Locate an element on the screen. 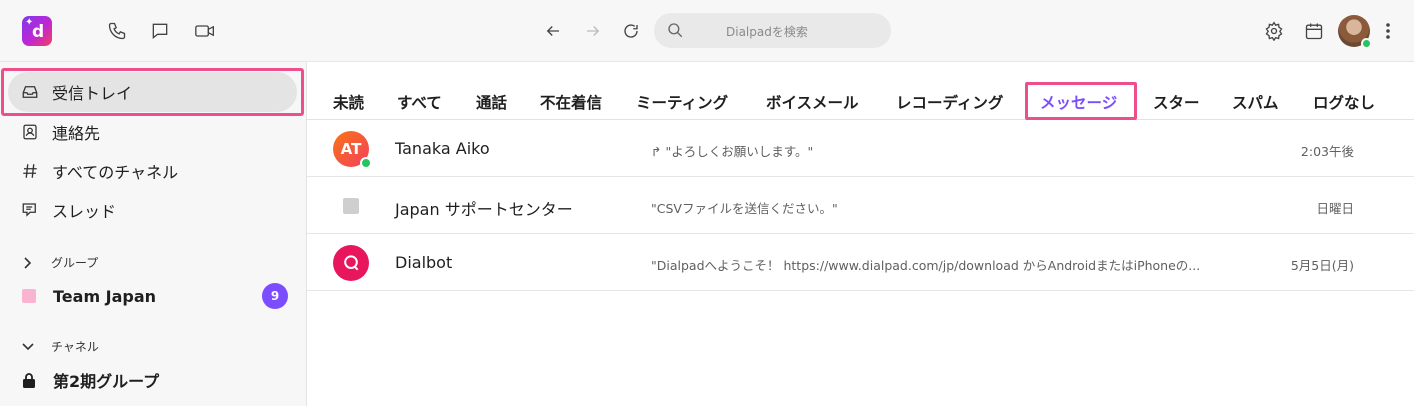 The height and width of the screenshot is (406, 1414). contact-avatar: AT is located at coordinates (352, 150).